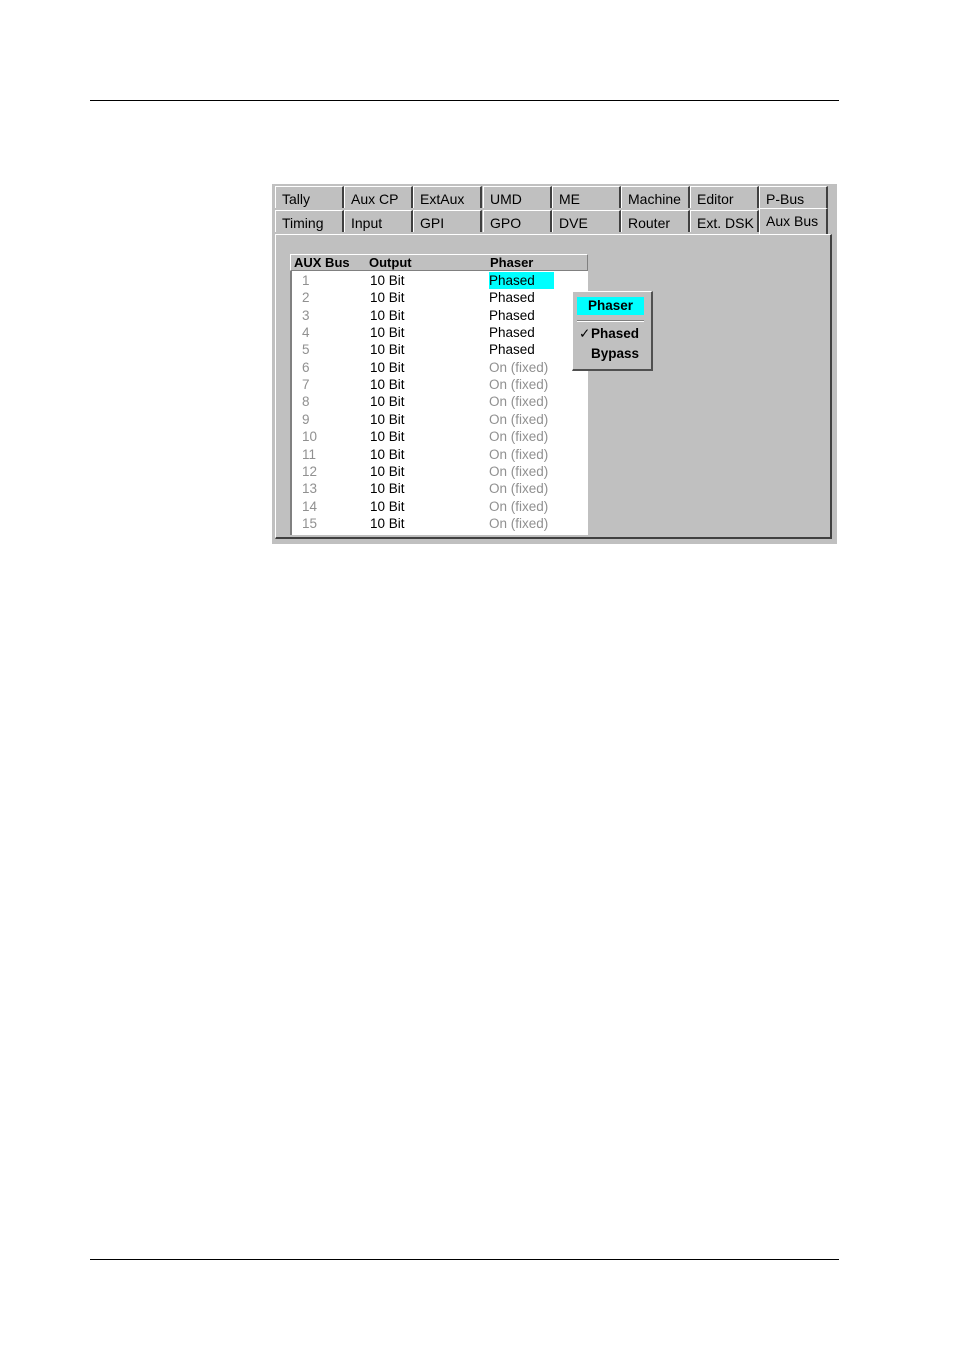 This screenshot has width=954, height=1351. What do you see at coordinates (724, 221) in the screenshot?
I see `tab-ext-dsk: Ext. DSK` at bounding box center [724, 221].